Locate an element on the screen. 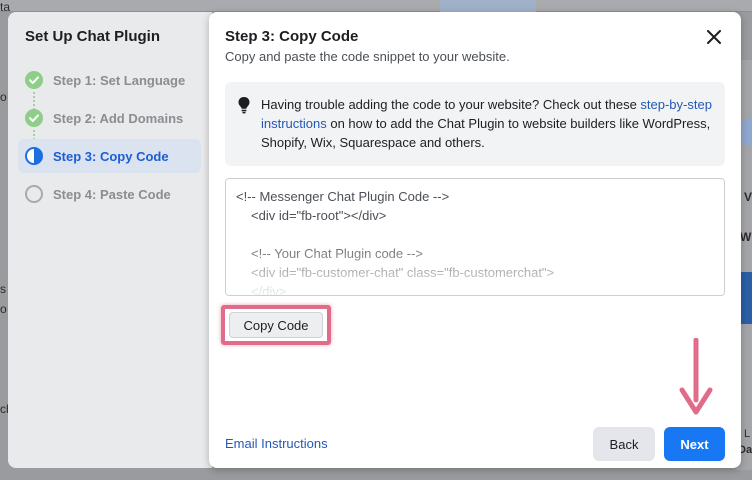 The image size is (752, 480). half-circle-progress-icon is located at coordinates (34, 156).